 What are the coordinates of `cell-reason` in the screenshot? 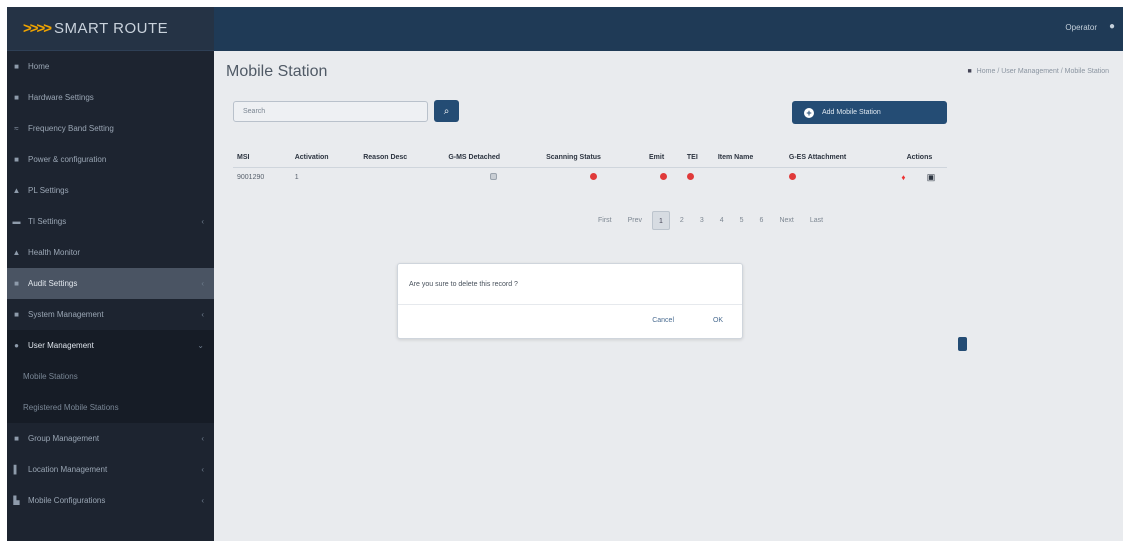 It's located at (401, 177).